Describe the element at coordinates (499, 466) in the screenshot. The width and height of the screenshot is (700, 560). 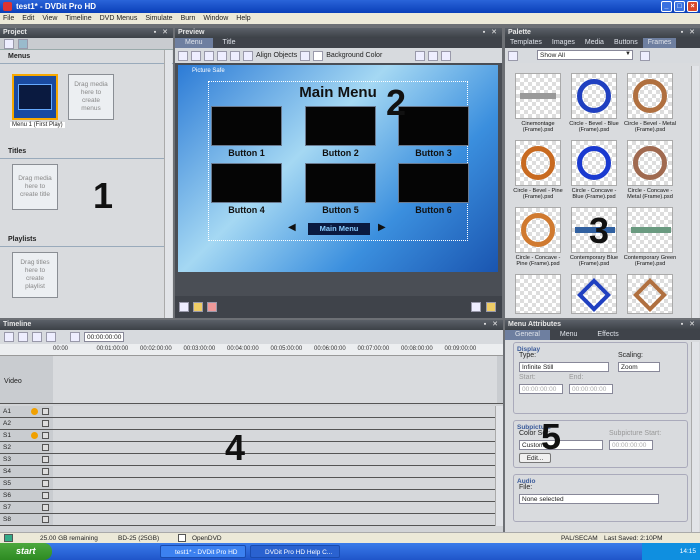
I see `timeline-scrollbar` at that location.